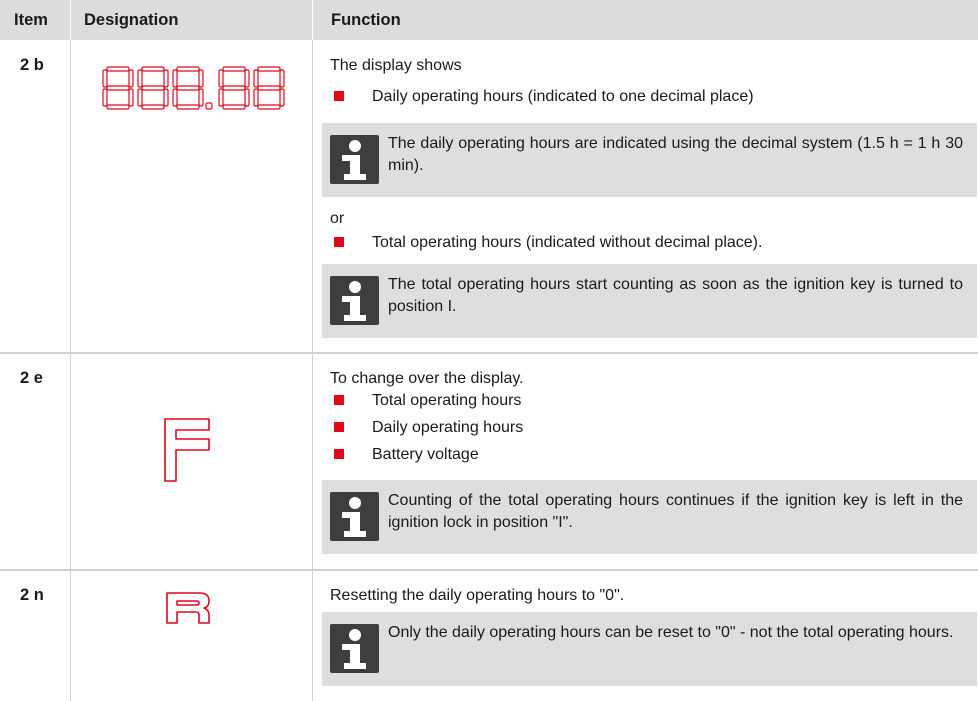 The image size is (978, 701). Describe the element at coordinates (447, 400) in the screenshot. I see `row-2e-bullet-1: Total operating hours` at that location.